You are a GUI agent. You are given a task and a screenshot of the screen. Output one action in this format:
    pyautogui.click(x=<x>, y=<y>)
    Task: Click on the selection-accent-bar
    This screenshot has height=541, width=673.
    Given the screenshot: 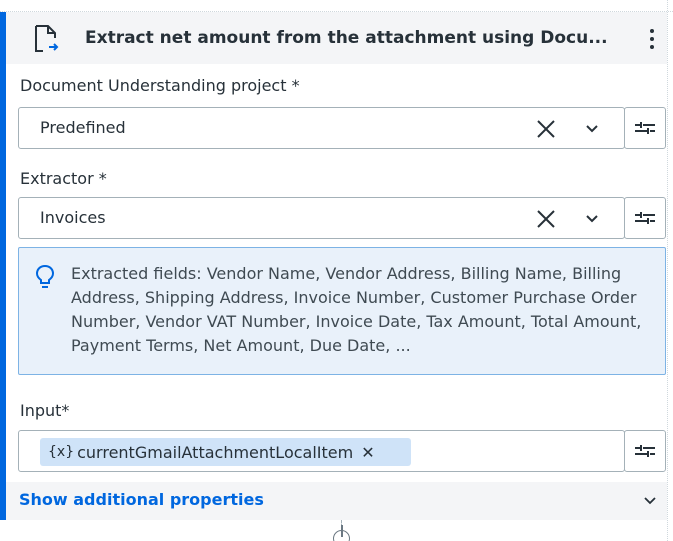 What is the action you would take?
    pyautogui.click(x=3, y=266)
    